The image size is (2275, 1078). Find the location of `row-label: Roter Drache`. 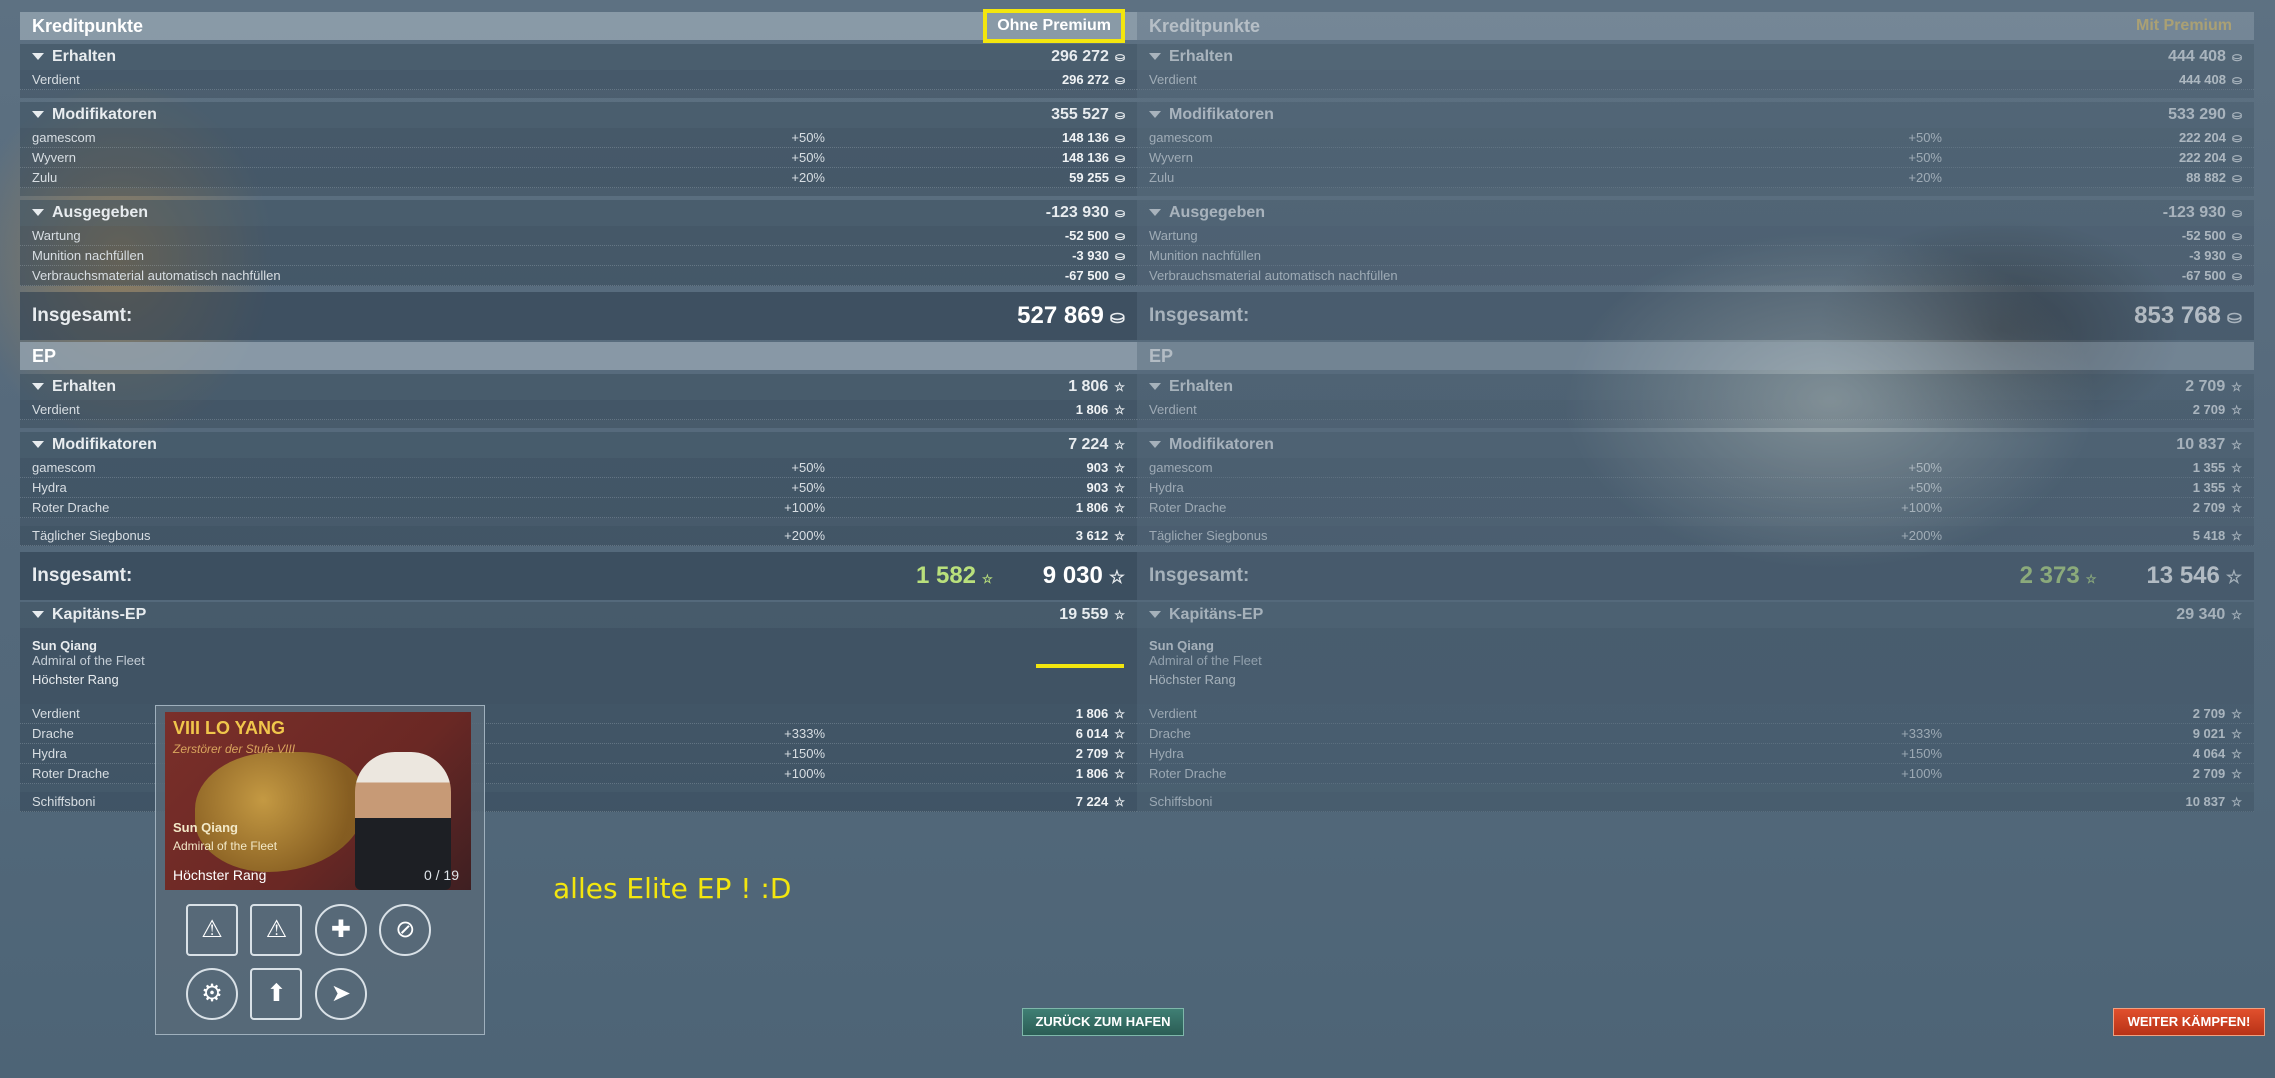

row-label: Roter Drache is located at coordinates (1188, 773).